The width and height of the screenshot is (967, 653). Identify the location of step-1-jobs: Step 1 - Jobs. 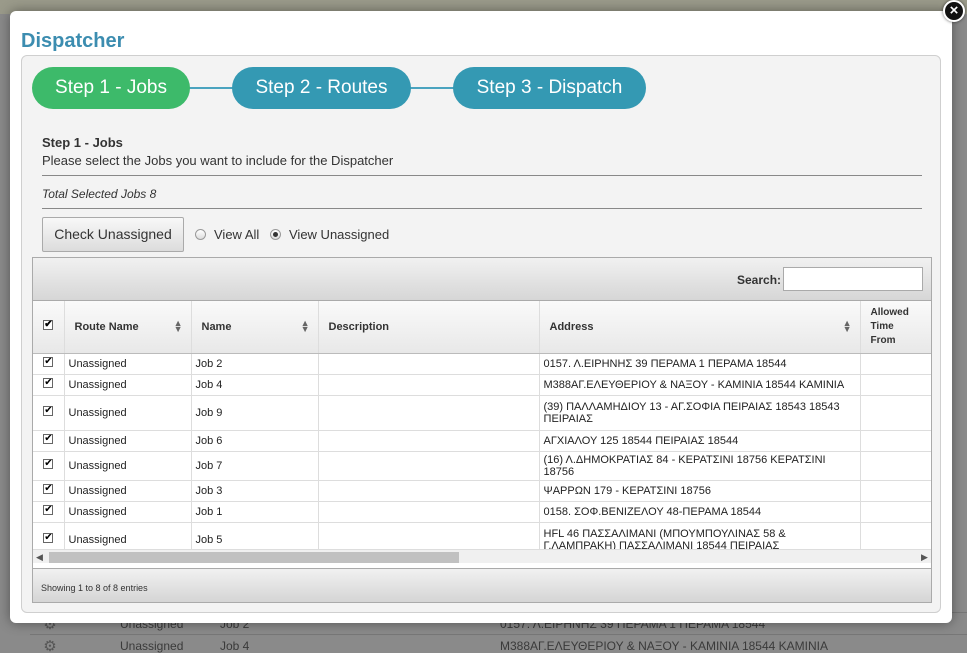
(111, 88).